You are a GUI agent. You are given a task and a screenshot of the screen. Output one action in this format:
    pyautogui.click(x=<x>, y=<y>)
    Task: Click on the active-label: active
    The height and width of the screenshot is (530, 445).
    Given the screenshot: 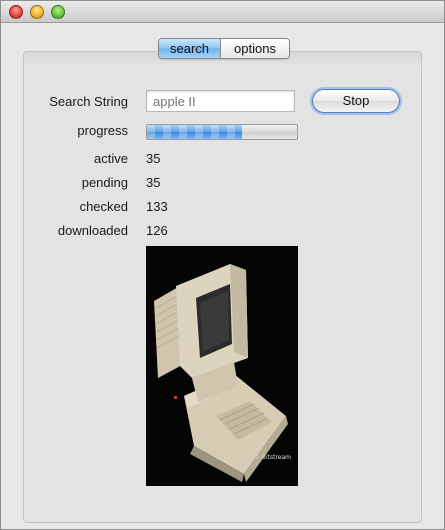 What is the action you would take?
    pyautogui.click(x=111, y=158)
    